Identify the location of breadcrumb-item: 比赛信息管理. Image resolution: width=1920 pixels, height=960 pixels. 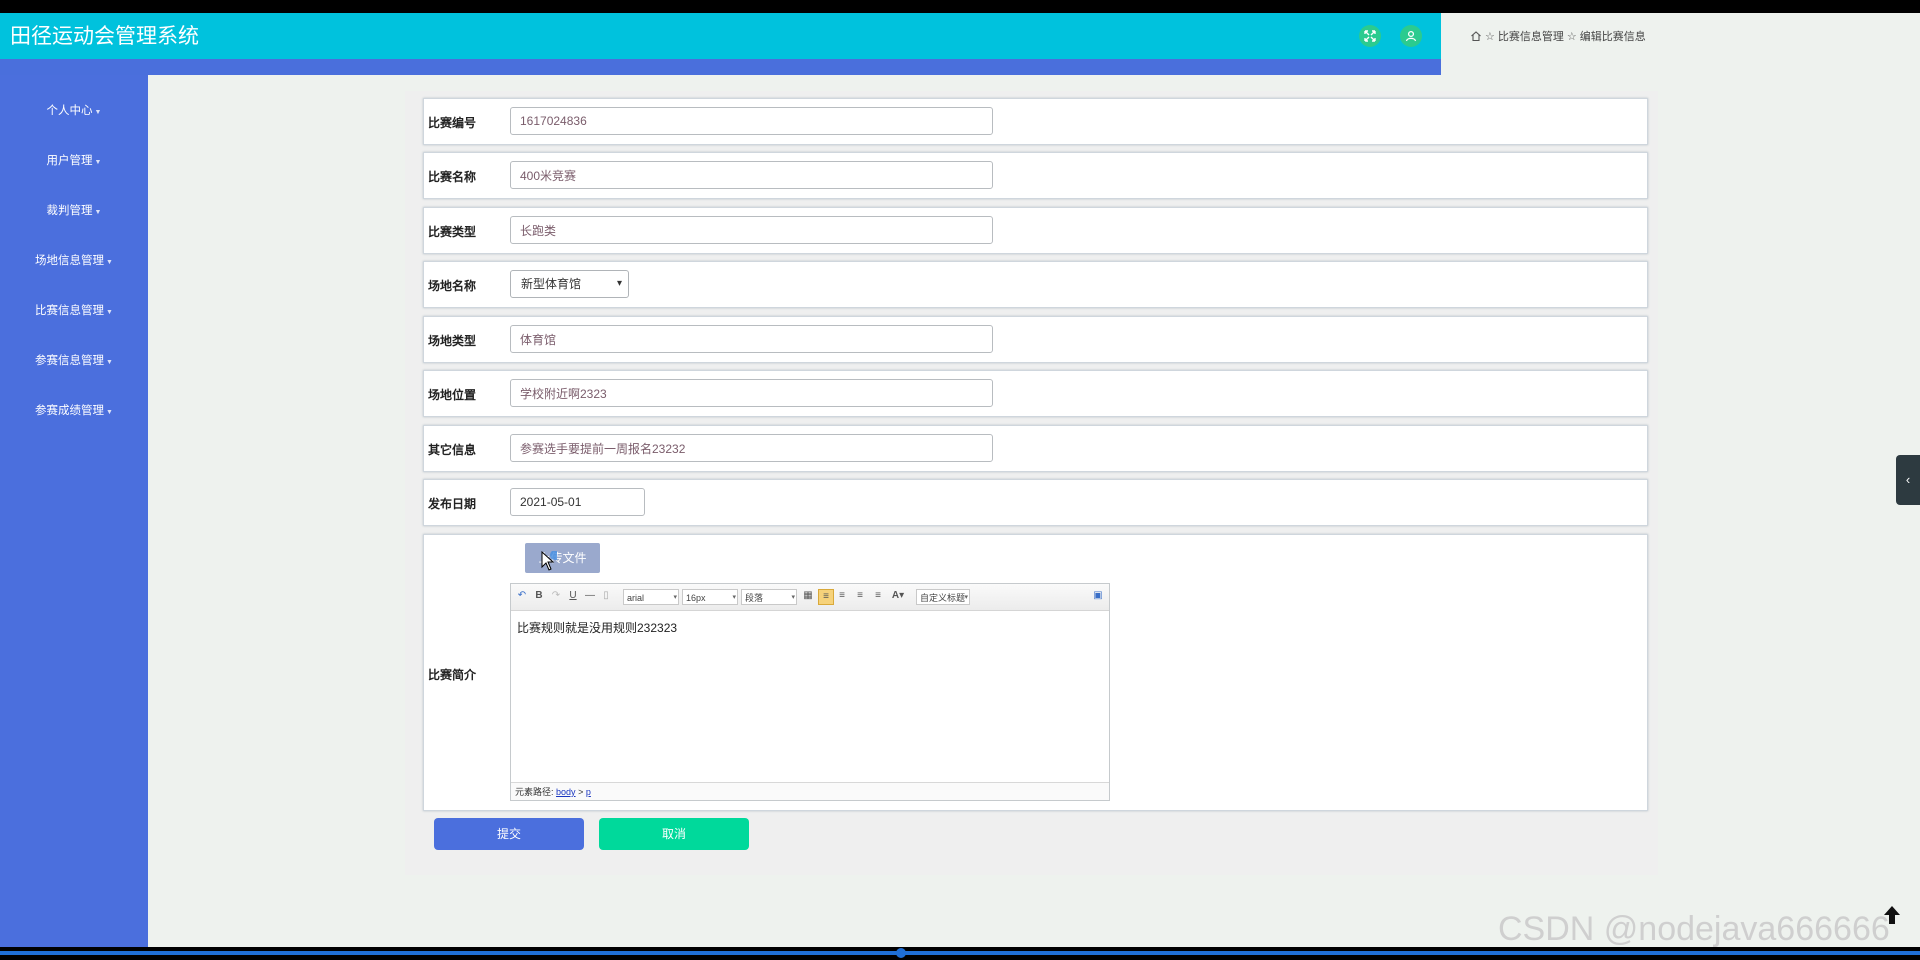
(1531, 36).